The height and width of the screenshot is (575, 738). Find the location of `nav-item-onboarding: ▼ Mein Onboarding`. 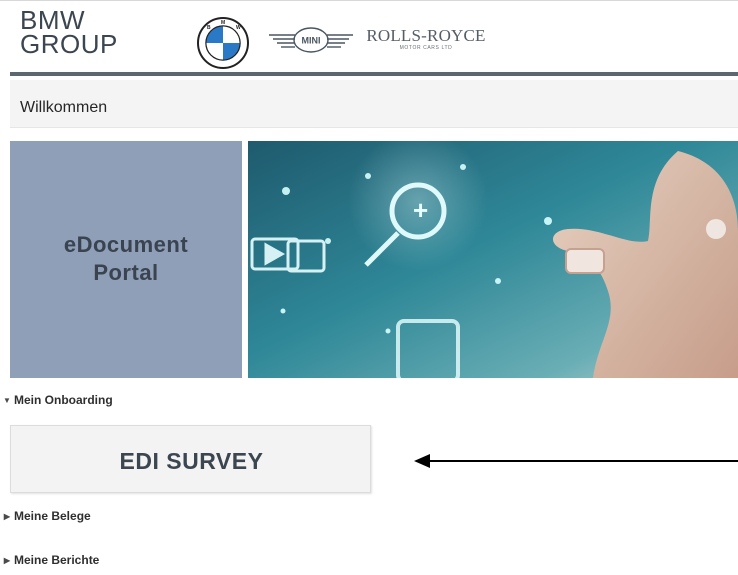

nav-item-onboarding: ▼ Mein Onboarding is located at coordinates (56, 400).